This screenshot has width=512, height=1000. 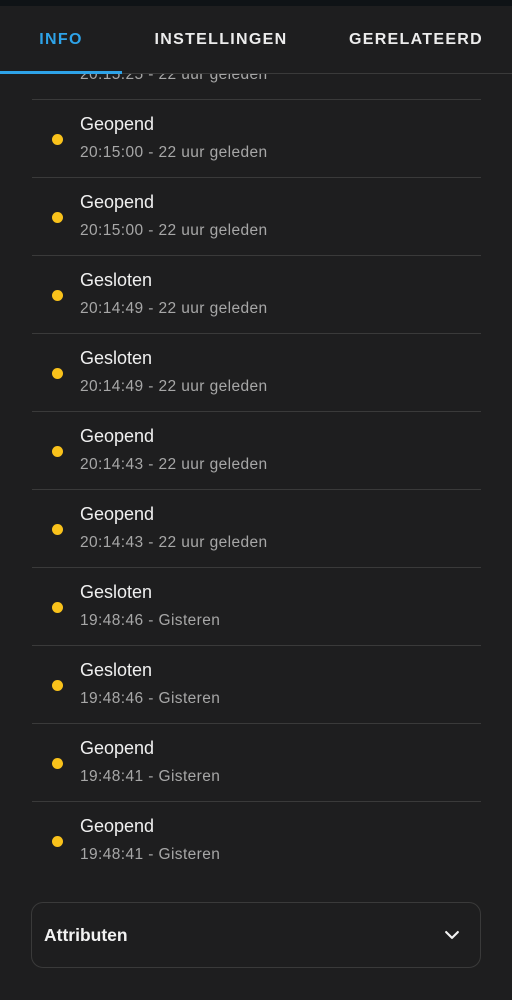 What do you see at coordinates (256, 935) in the screenshot?
I see `attributes-expander: Attributen` at bounding box center [256, 935].